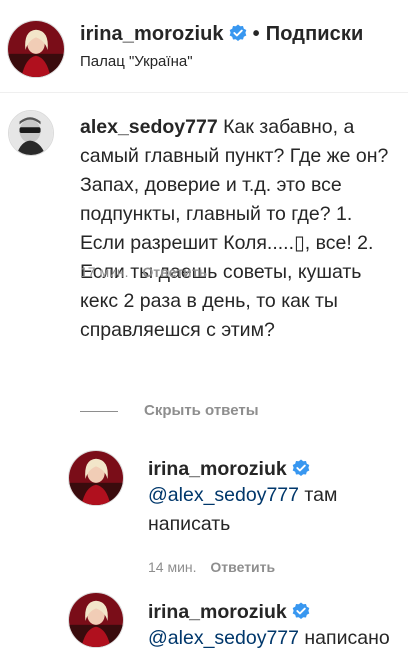  I want to click on reply-text: @alex_sedoy777 там написать, so click(275, 510).